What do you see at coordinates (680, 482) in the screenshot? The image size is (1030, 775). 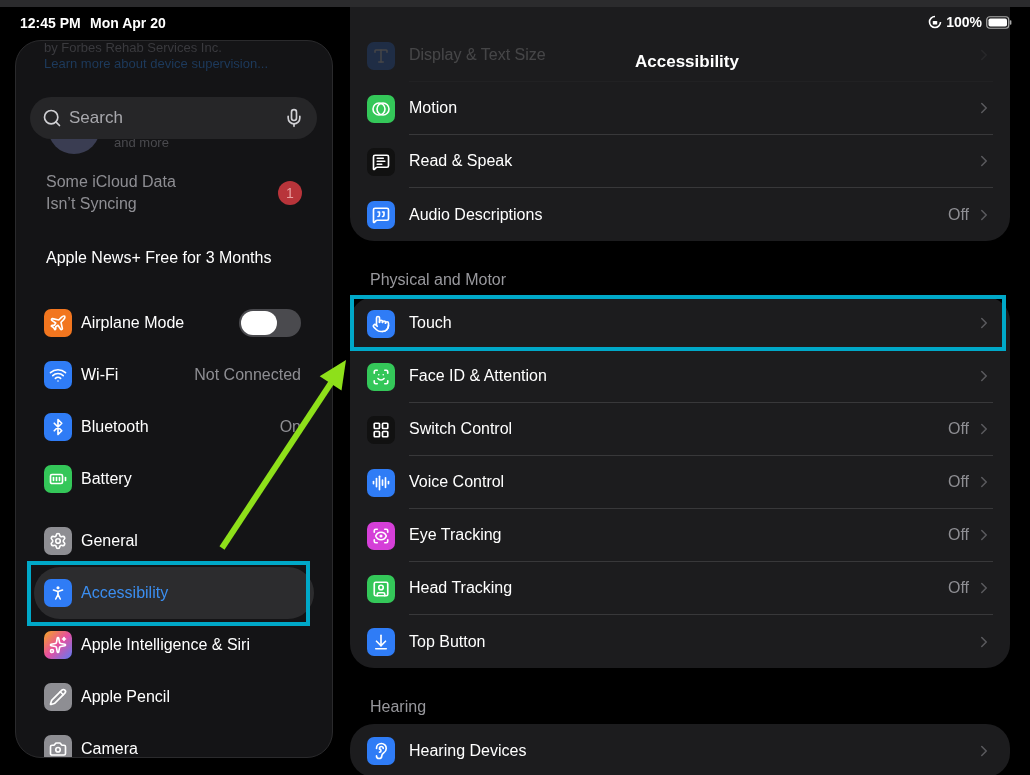 I see `settings-row: Voice Control Off` at bounding box center [680, 482].